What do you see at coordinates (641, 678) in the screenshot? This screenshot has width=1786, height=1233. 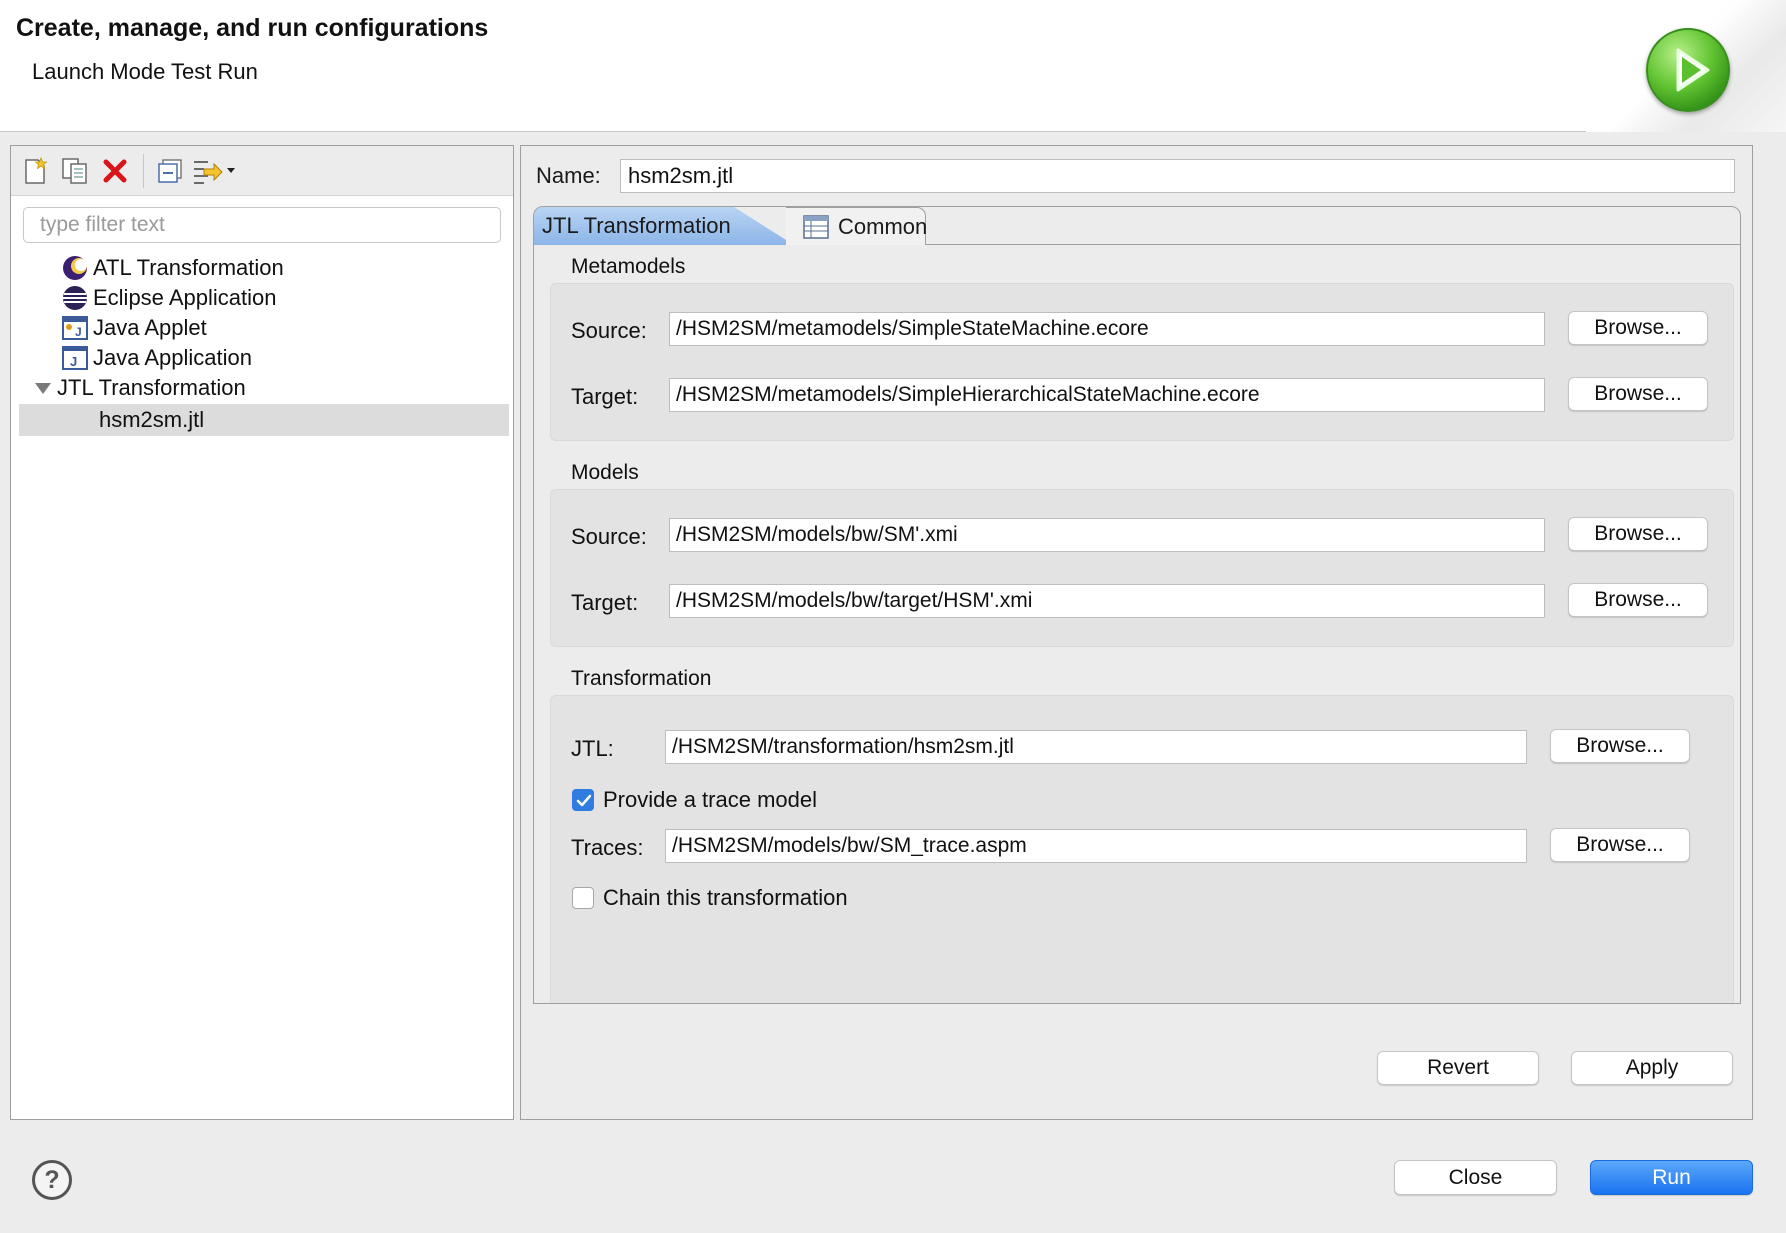 I see `transformation-section-title: Transformation` at bounding box center [641, 678].